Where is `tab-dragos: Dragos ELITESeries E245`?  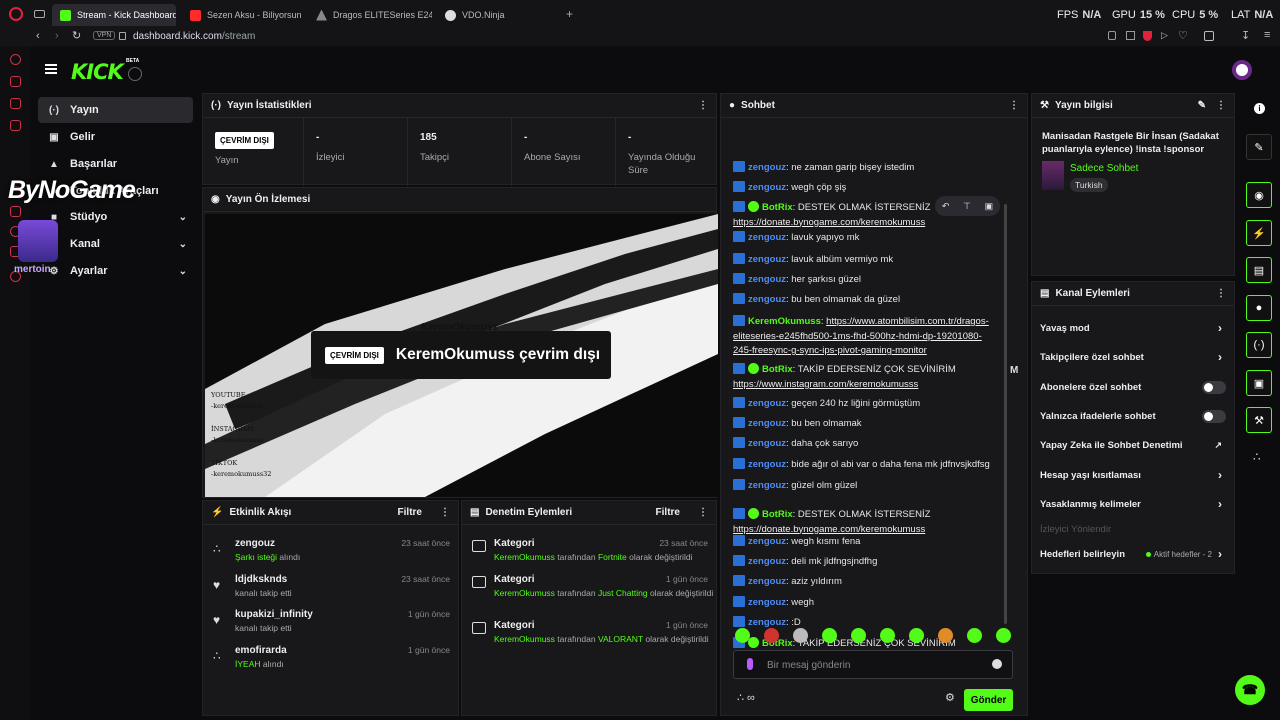
tab-dragos: Dragos ELITESeries E245 is located at coordinates (370, 15).